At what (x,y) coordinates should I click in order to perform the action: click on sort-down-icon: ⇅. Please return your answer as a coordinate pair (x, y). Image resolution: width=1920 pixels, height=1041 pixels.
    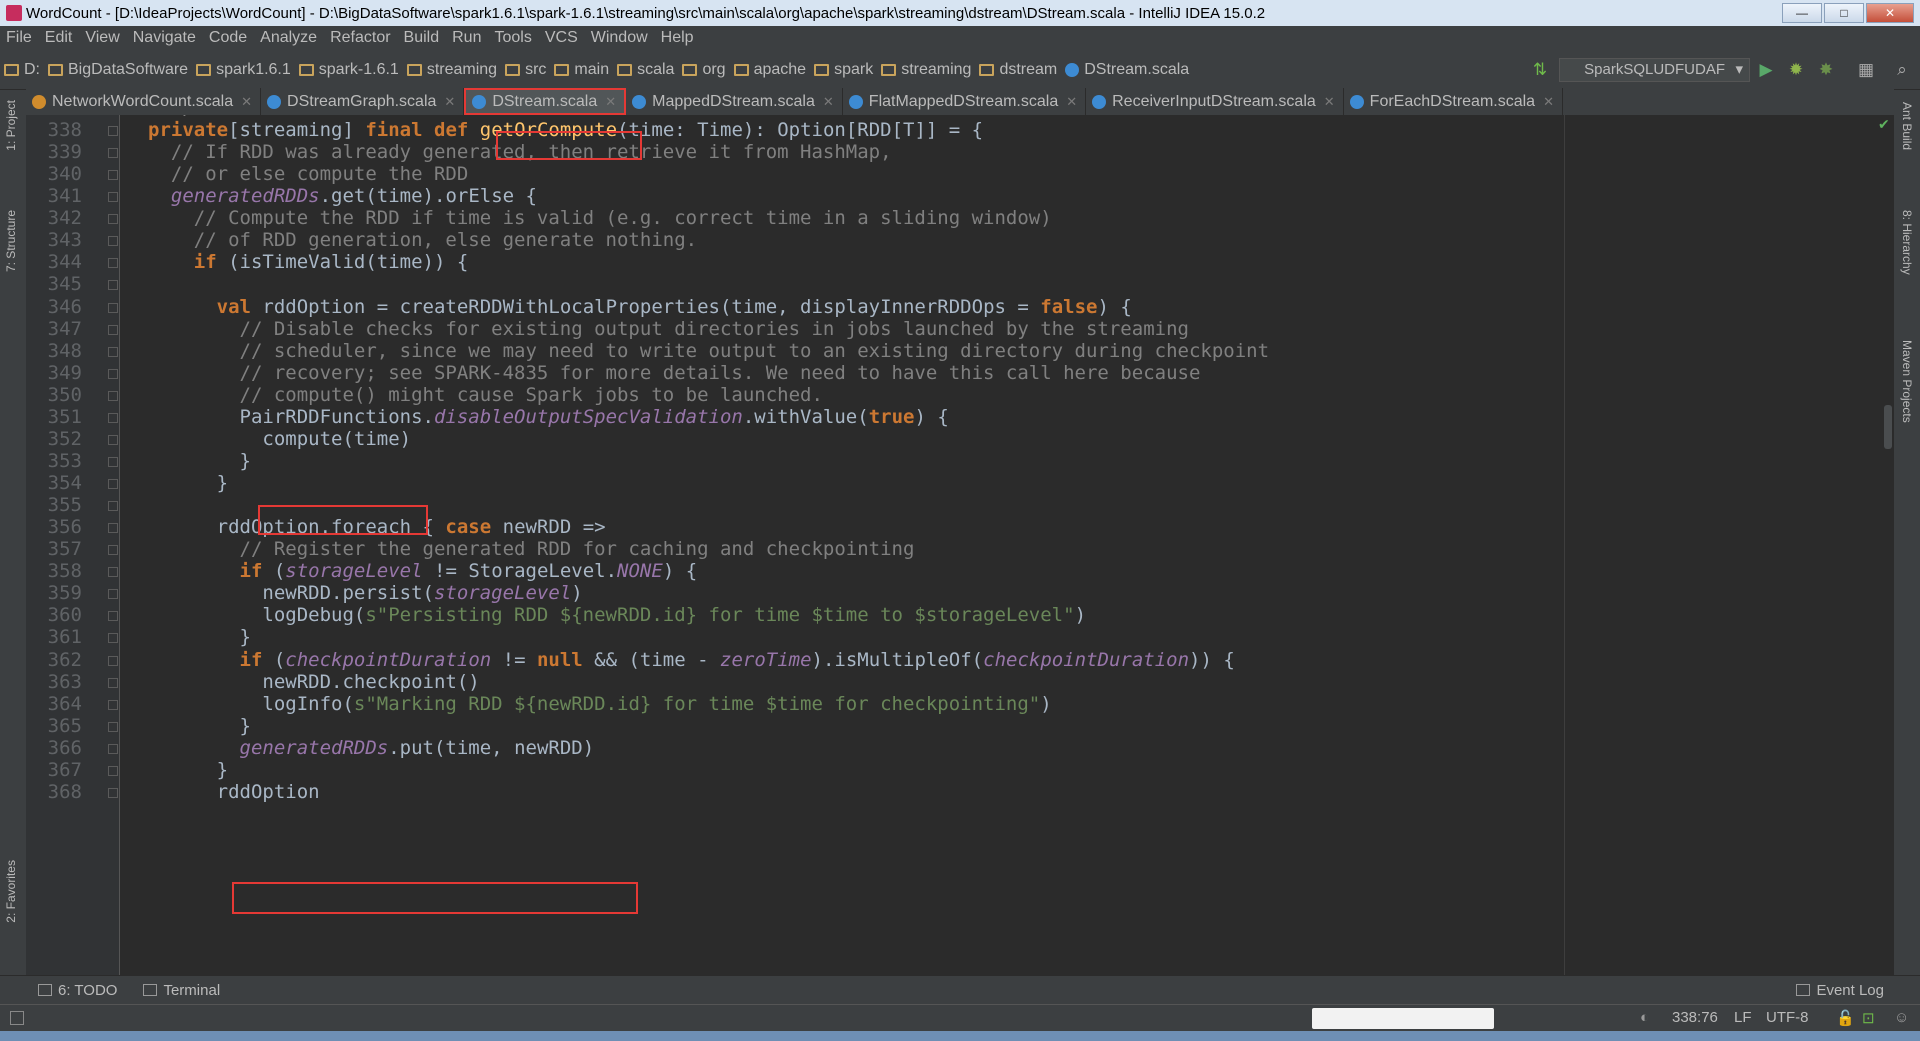
    Looking at the image, I should click on (1540, 70).